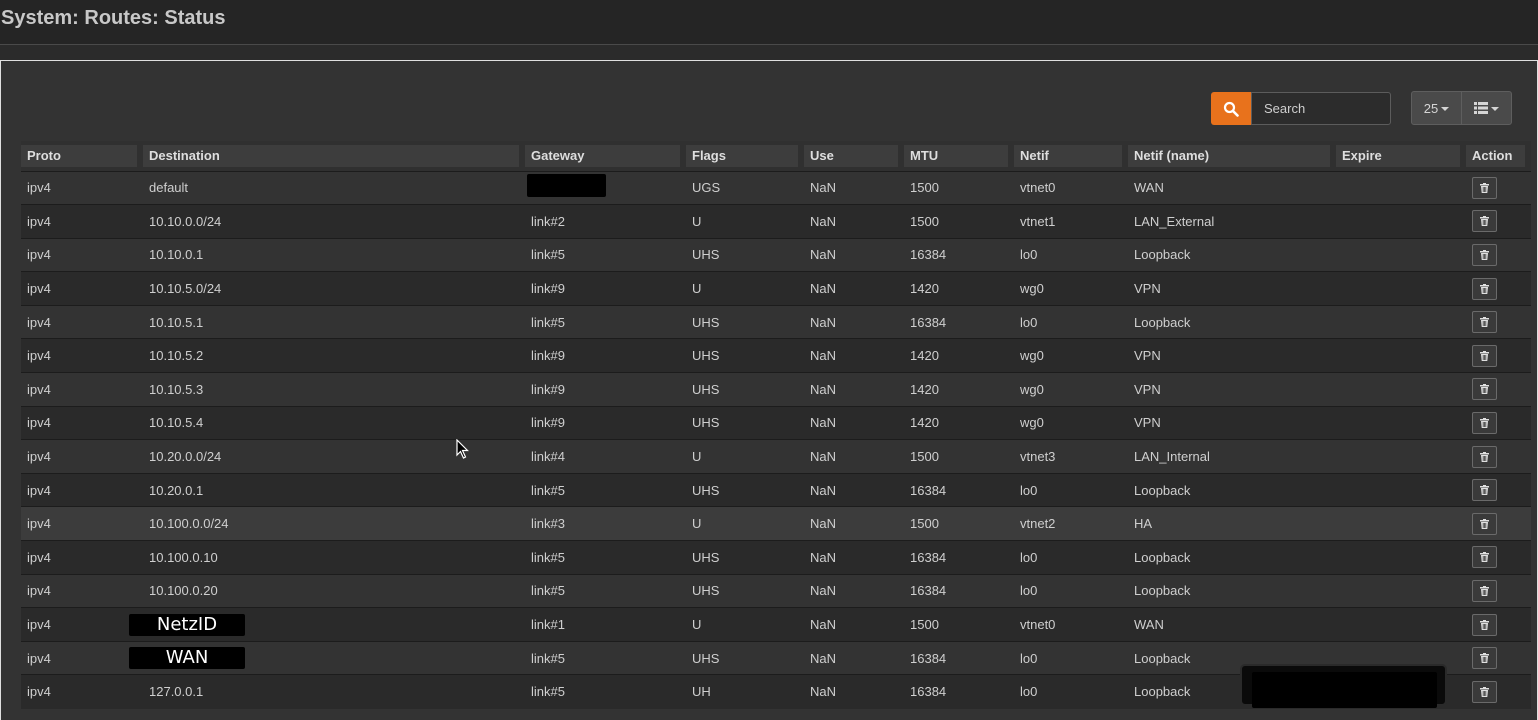  Describe the element at coordinates (176, 255) in the screenshot. I see `cell-destination: 10.10.0.1` at that location.